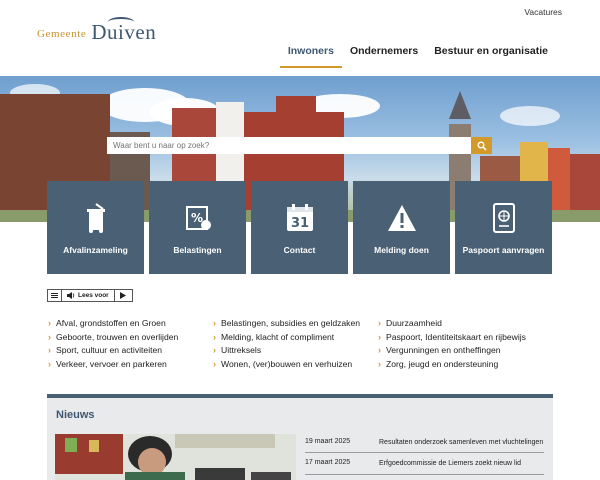 The image size is (600, 480). I want to click on topic-link: › Afval, grondstoffen en Groen, so click(130, 323).